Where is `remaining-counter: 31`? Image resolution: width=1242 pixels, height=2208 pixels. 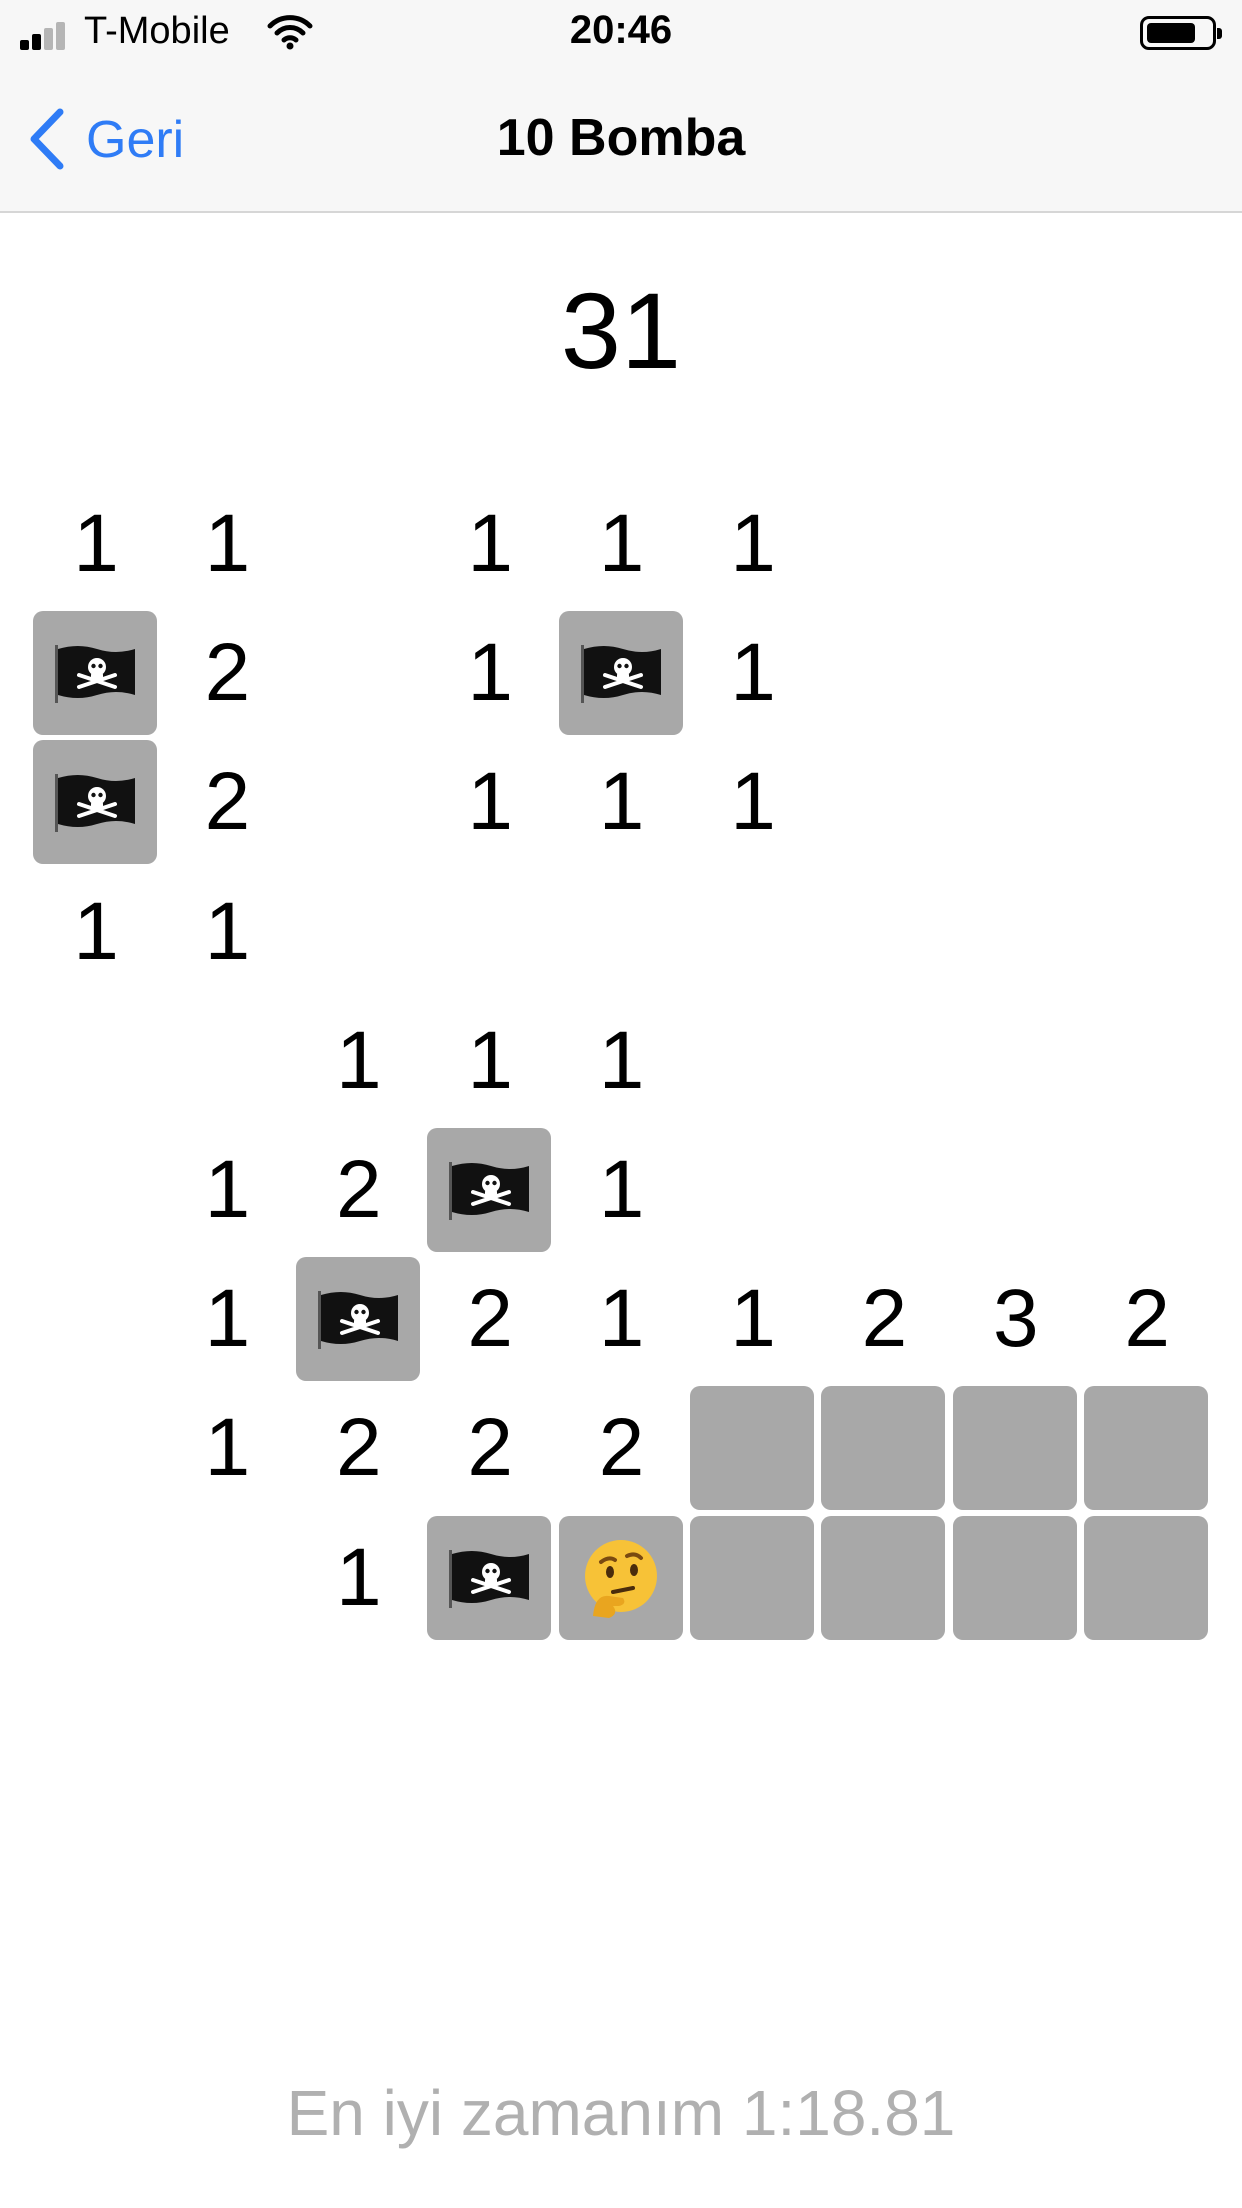
remaining-counter: 31 is located at coordinates (621, 330).